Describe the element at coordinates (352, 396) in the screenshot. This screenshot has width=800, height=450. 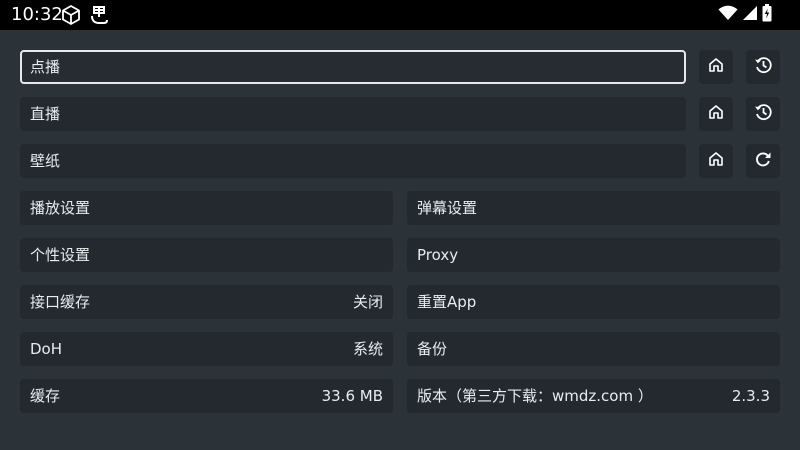
I see `tile-value: 33.6 MB` at that location.